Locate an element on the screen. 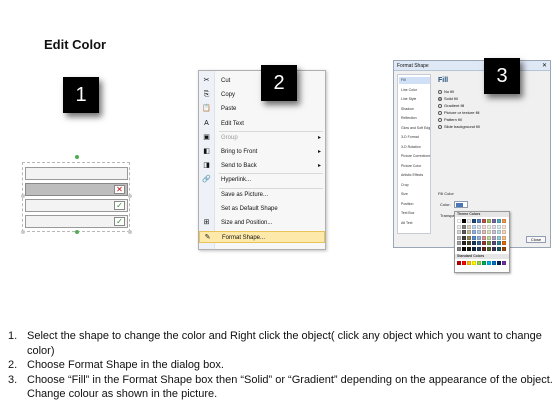  shape-bar-2: ✕ is located at coordinates (76, 189).